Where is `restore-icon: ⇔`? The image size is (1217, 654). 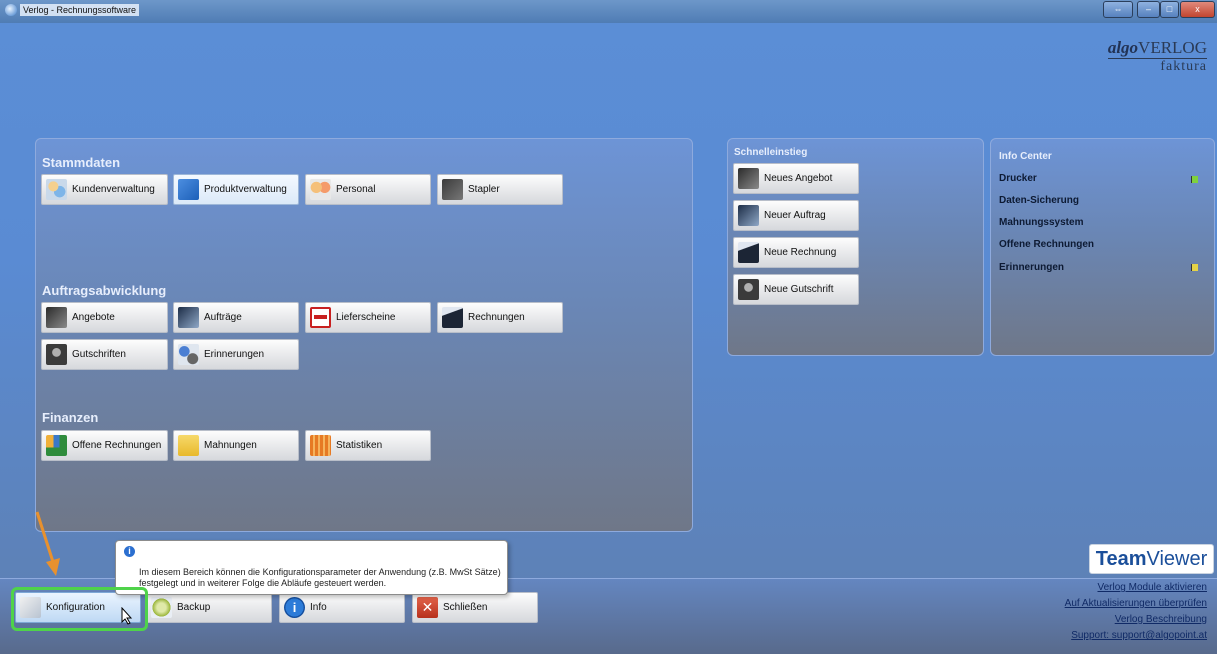
restore-icon: ⇔ is located at coordinates (1118, 9).